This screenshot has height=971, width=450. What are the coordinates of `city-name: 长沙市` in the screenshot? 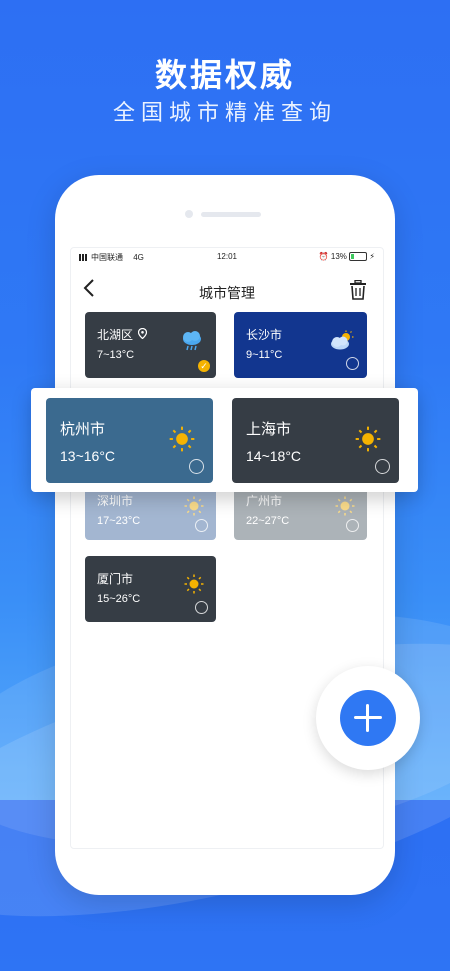 It's located at (264, 335).